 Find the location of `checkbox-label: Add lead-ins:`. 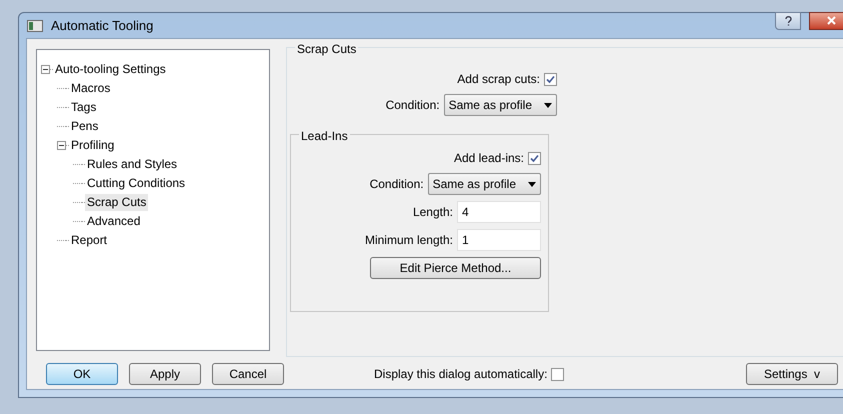

checkbox-label: Add lead-ins: is located at coordinates (489, 158).